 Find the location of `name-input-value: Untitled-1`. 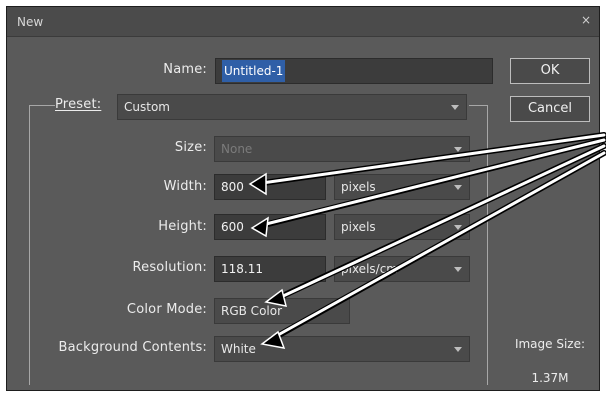

name-input-value: Untitled-1 is located at coordinates (254, 71).